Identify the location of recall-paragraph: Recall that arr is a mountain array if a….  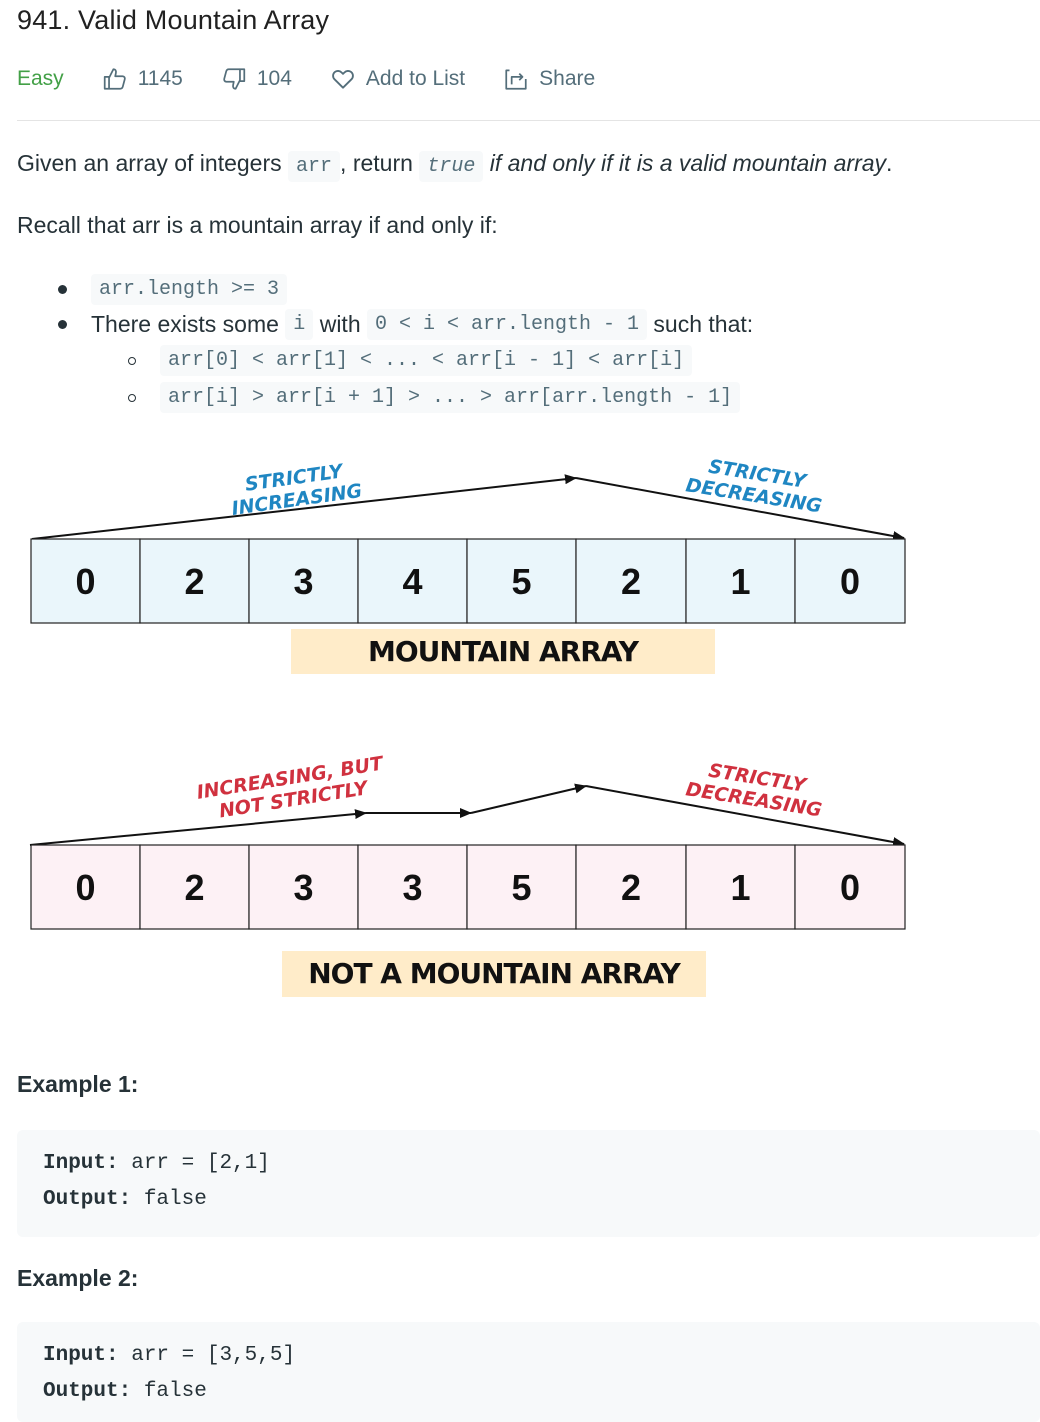
(257, 225).